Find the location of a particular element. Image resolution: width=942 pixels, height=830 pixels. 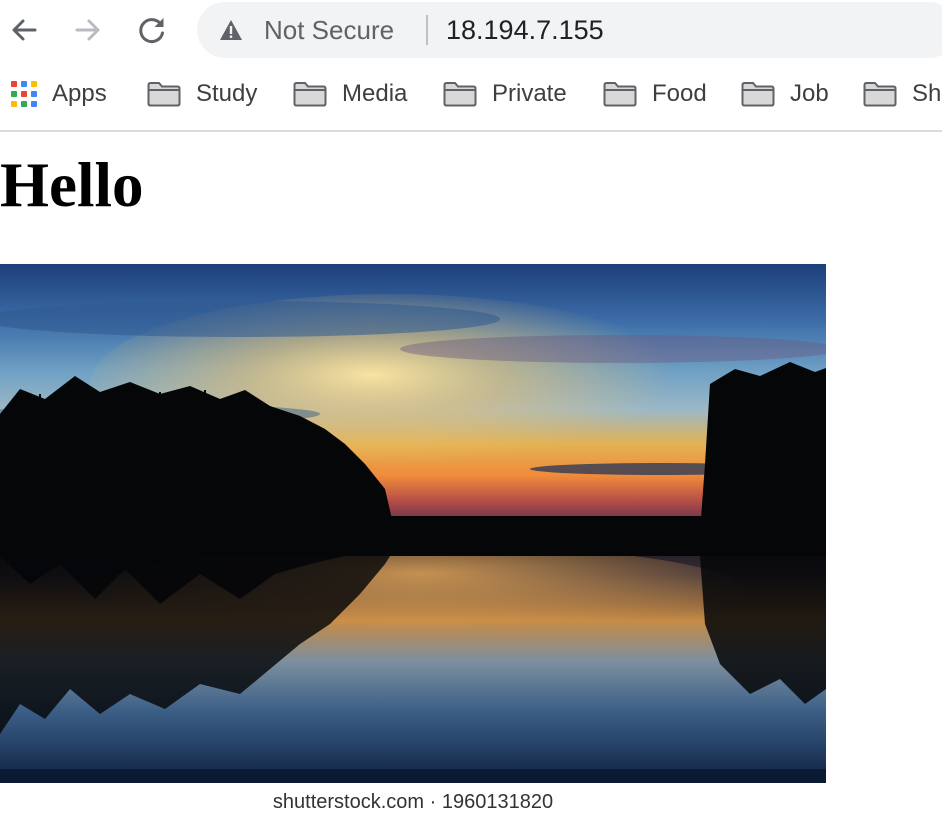

bookmark-label: Study is located at coordinates (227, 93).